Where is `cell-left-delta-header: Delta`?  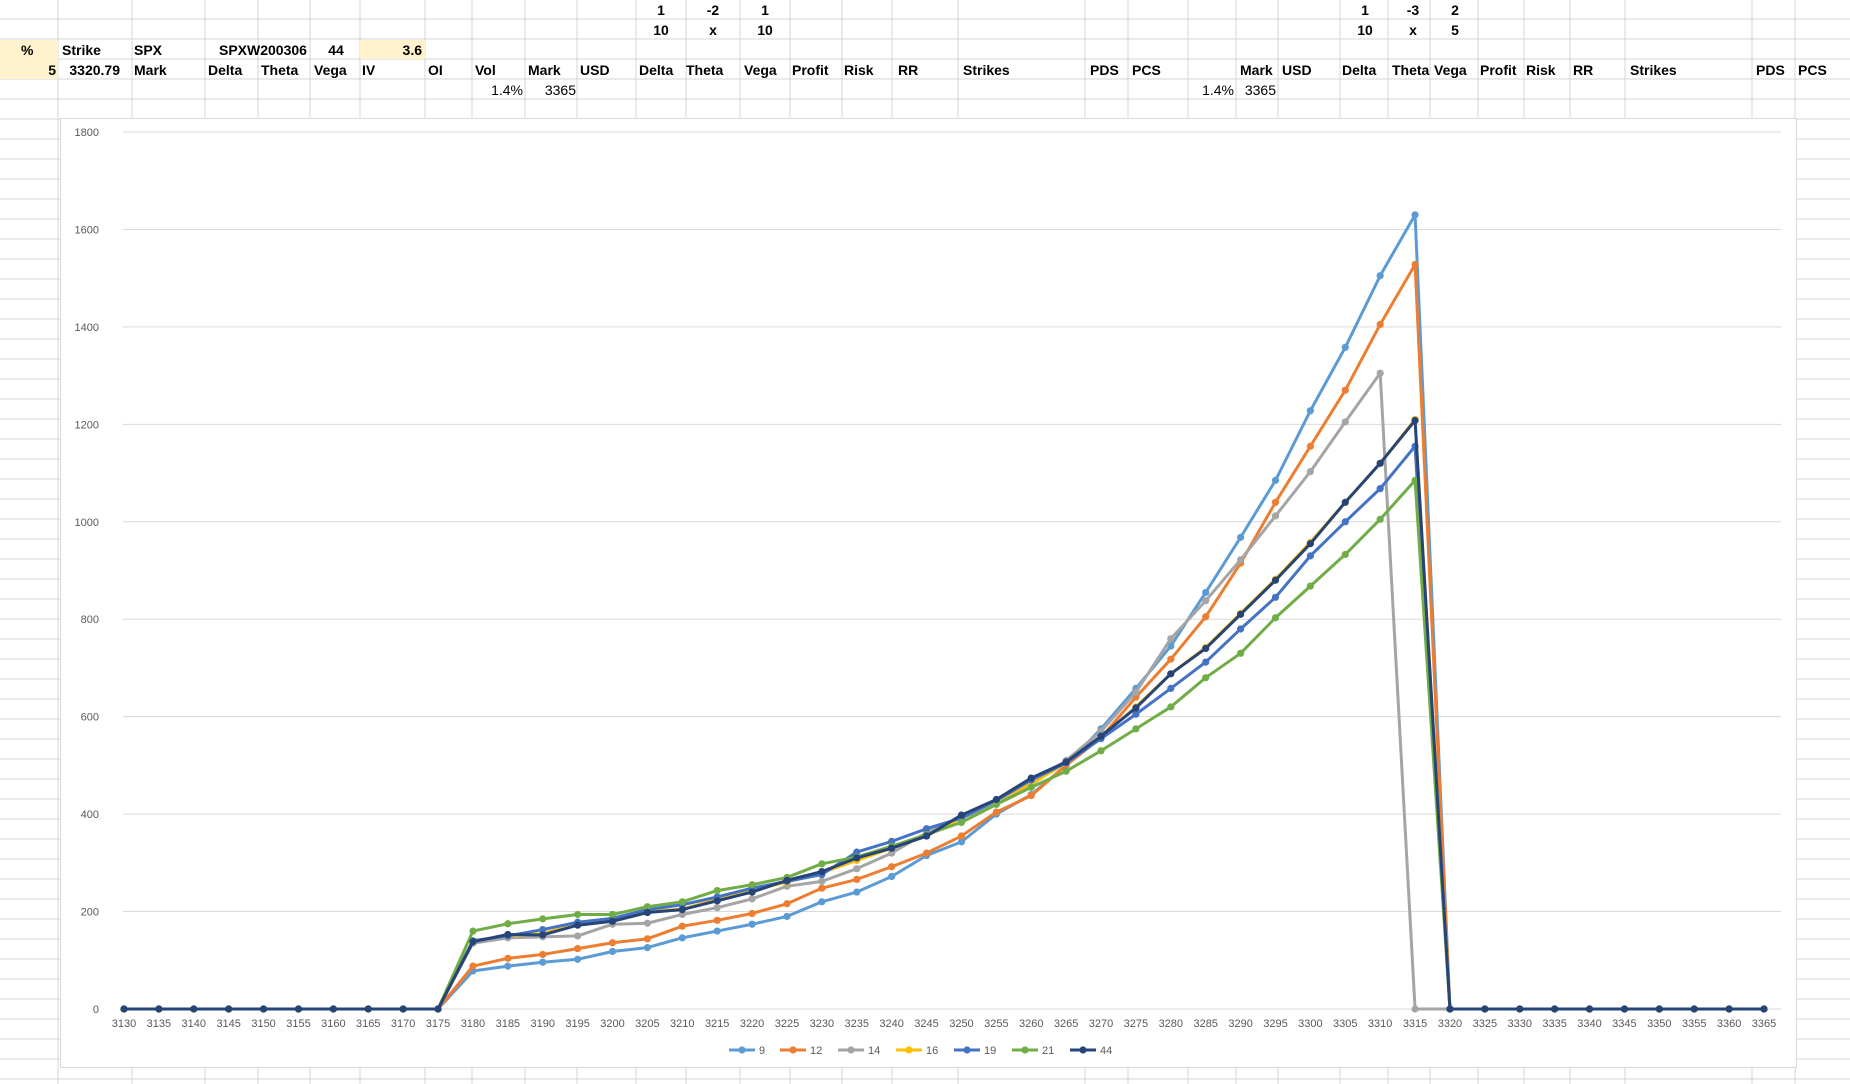 cell-left-delta-header: Delta is located at coordinates (656, 70).